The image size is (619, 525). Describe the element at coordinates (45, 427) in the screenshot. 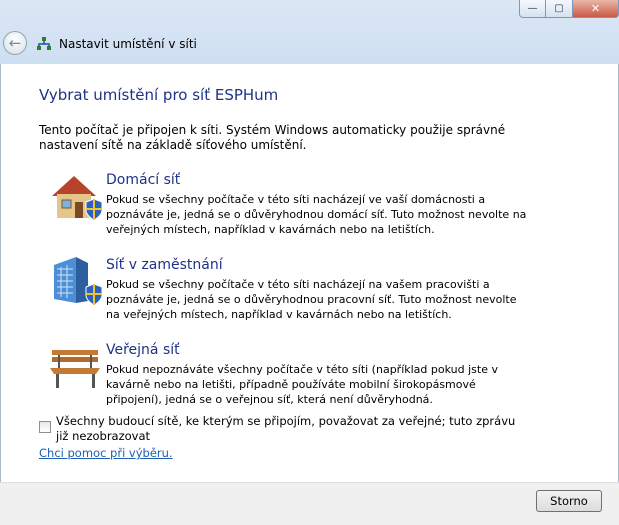

I see `treat-future-networks-public-checkbox` at that location.